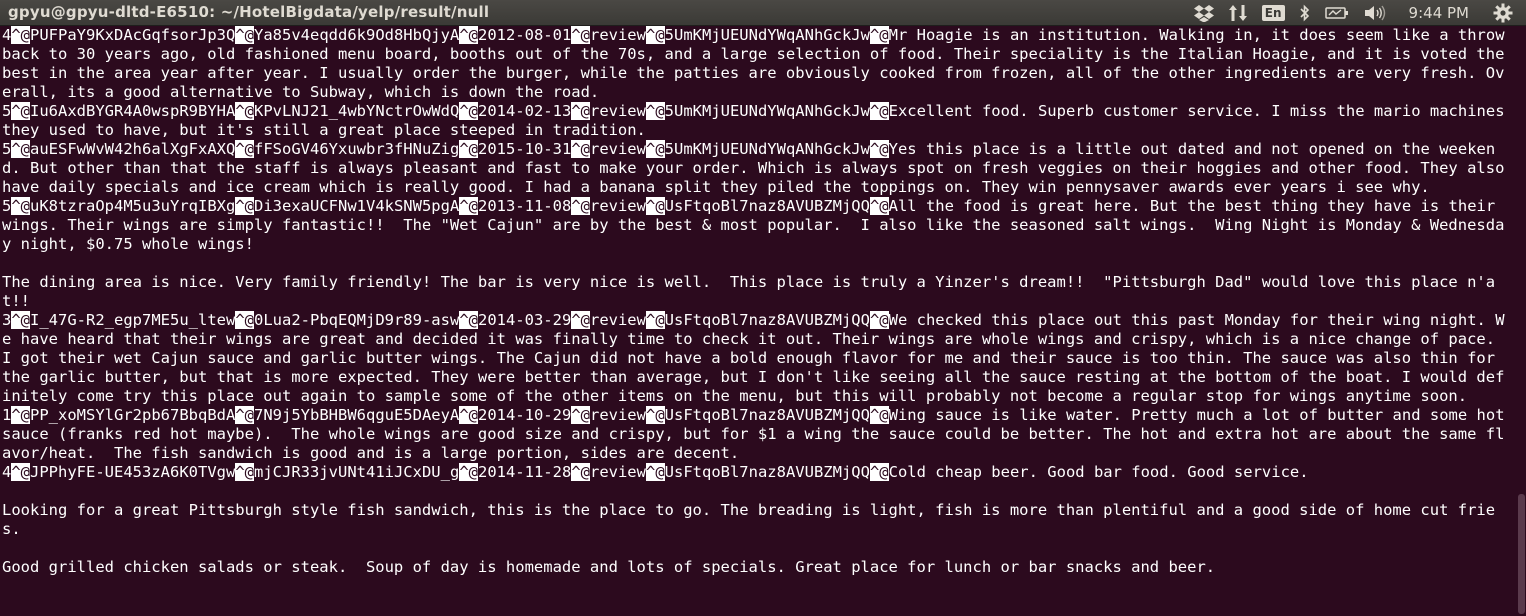  I want to click on network-transfer-icon, so click(1238, 13).